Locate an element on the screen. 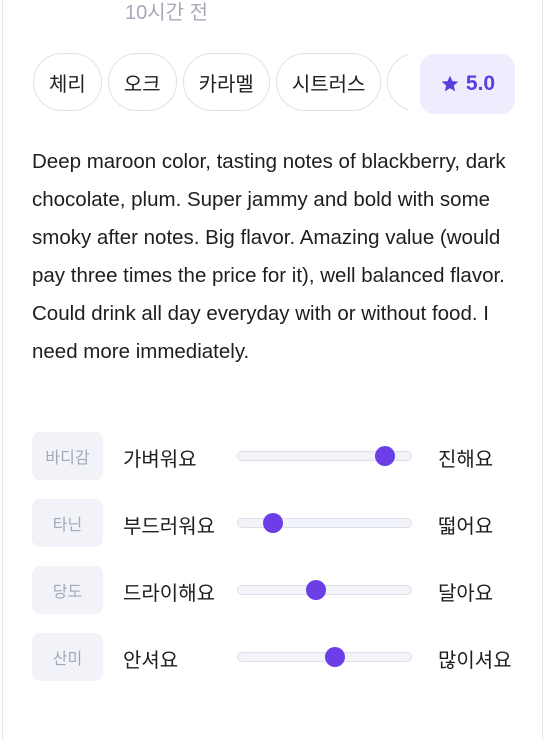  characteristic-name: 바디감 is located at coordinates (67, 456).